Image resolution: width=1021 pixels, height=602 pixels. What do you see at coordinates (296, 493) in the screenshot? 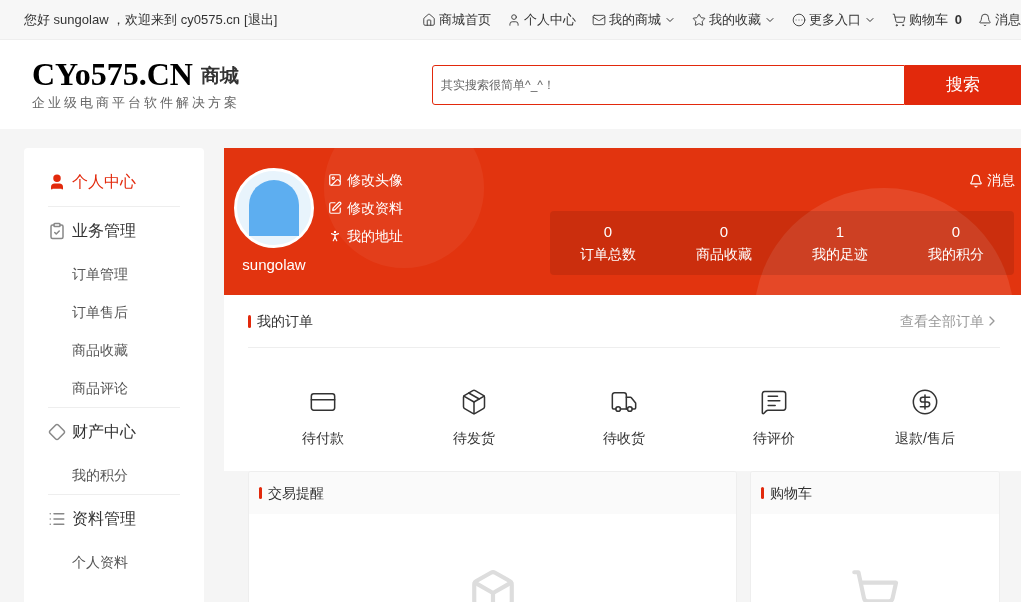
I see `panel-title: 交易提醒` at bounding box center [296, 493].